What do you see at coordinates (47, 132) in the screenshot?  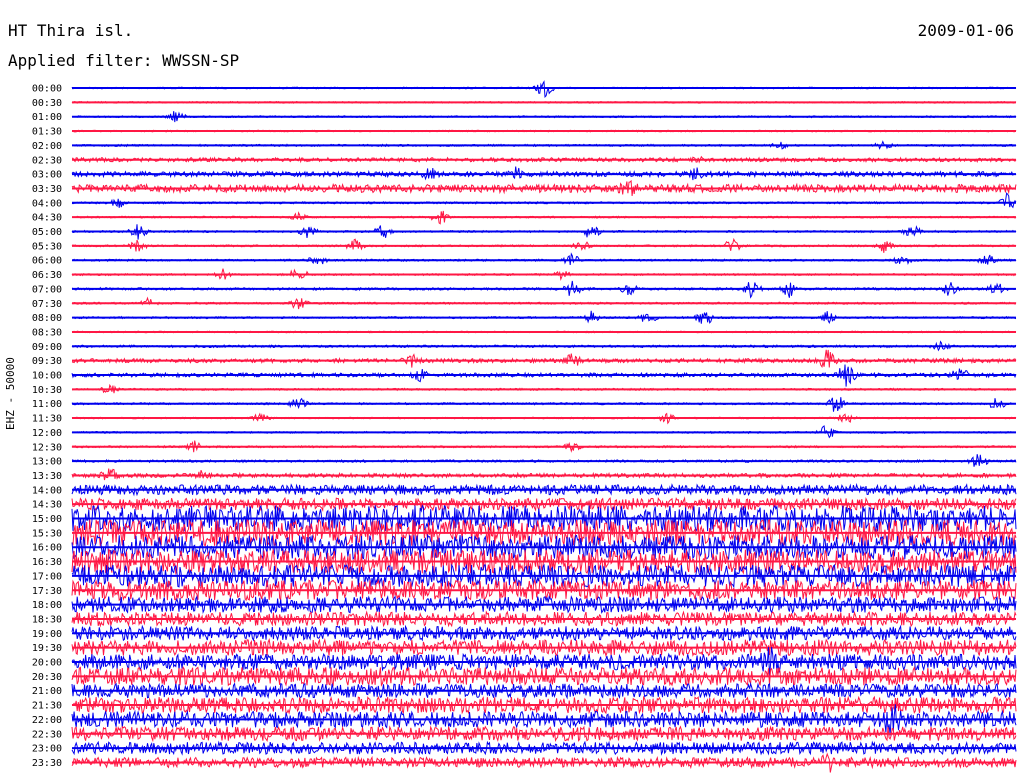 I see `time-tick-label: 01:30` at bounding box center [47, 132].